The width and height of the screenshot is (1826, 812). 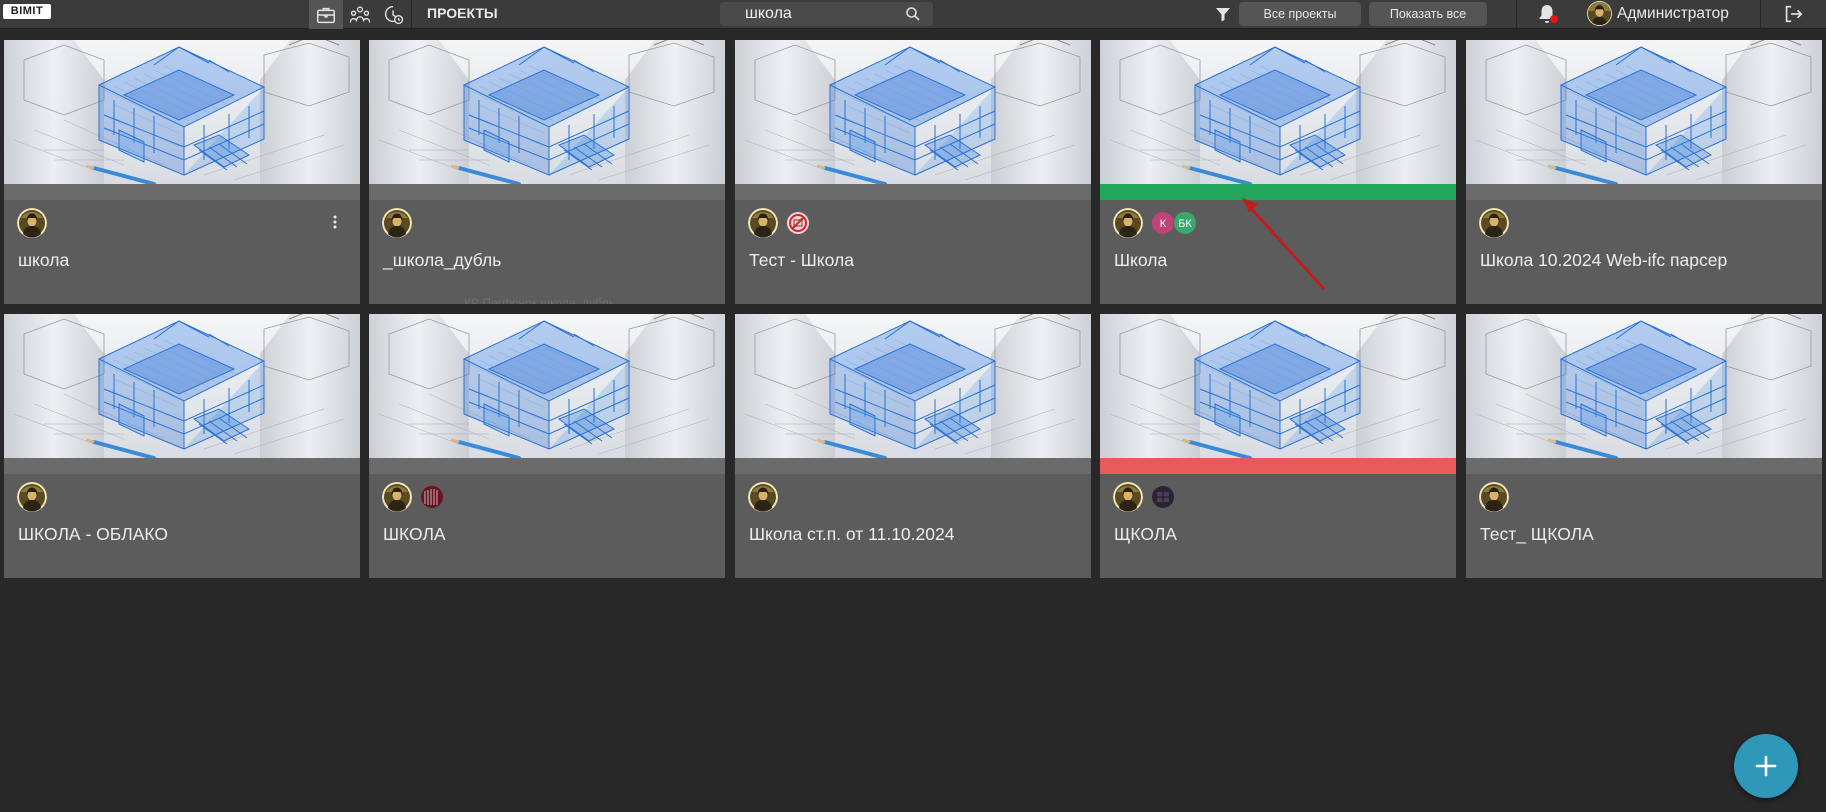 I want to click on project-title: ШКОЛА - ОБЛАКО, so click(x=93, y=534).